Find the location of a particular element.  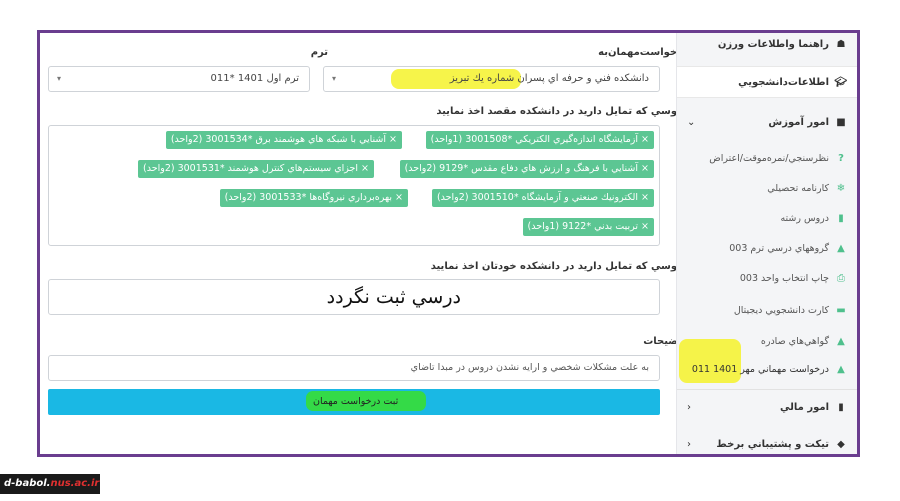

sidebar-item-guide: ☗ راهنما واطلاعات ورزن is located at coordinates (782, 44).